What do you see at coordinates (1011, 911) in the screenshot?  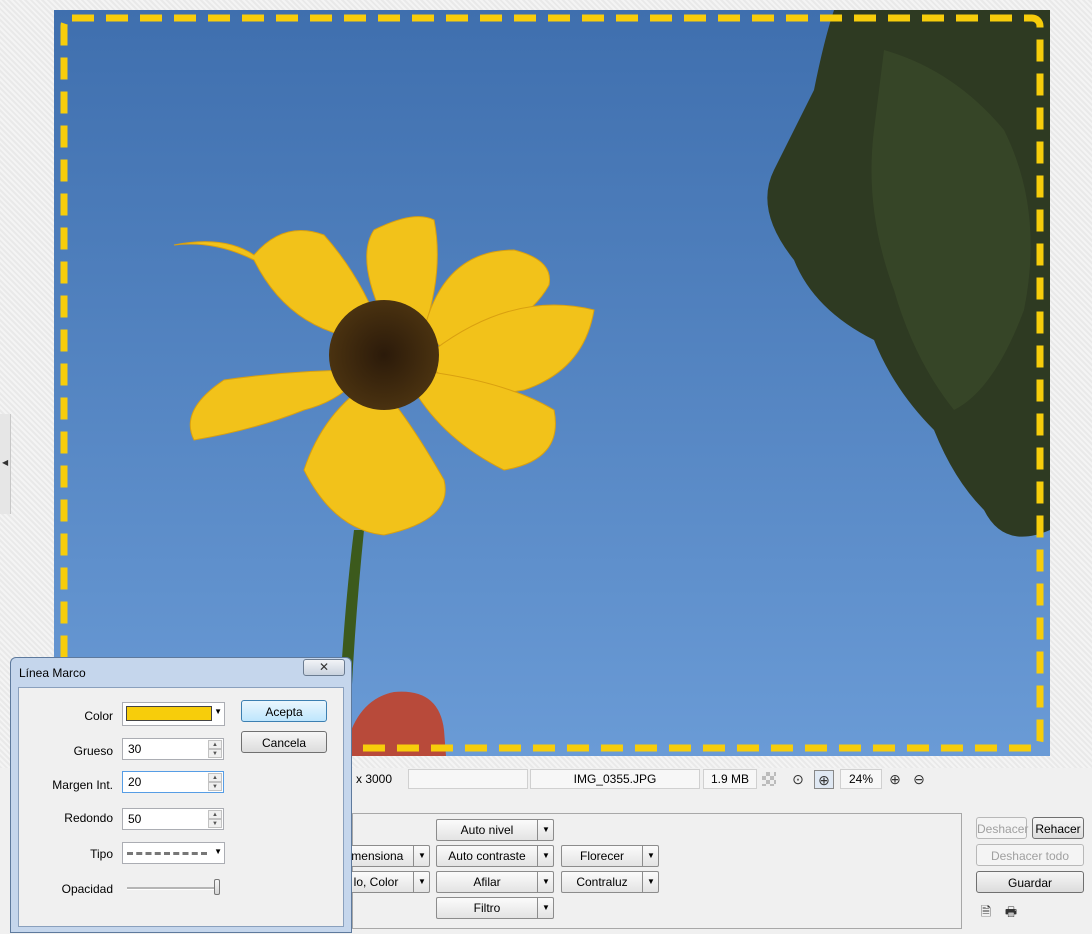 I see `print-icon: 🖶` at bounding box center [1011, 911].